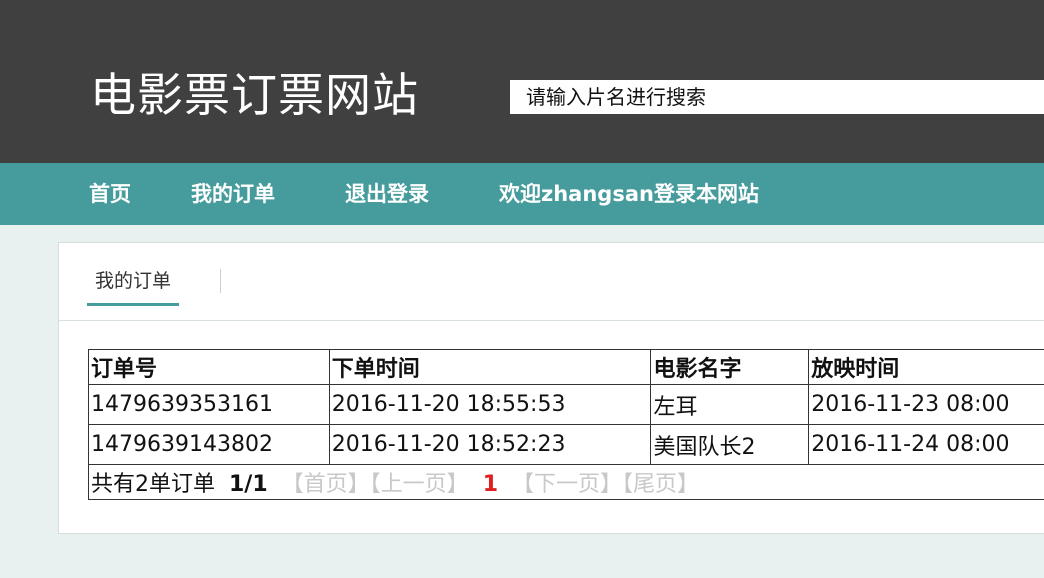 This screenshot has width=1044, height=578. Describe the element at coordinates (220, 281) in the screenshot. I see `tab-separator` at that location.